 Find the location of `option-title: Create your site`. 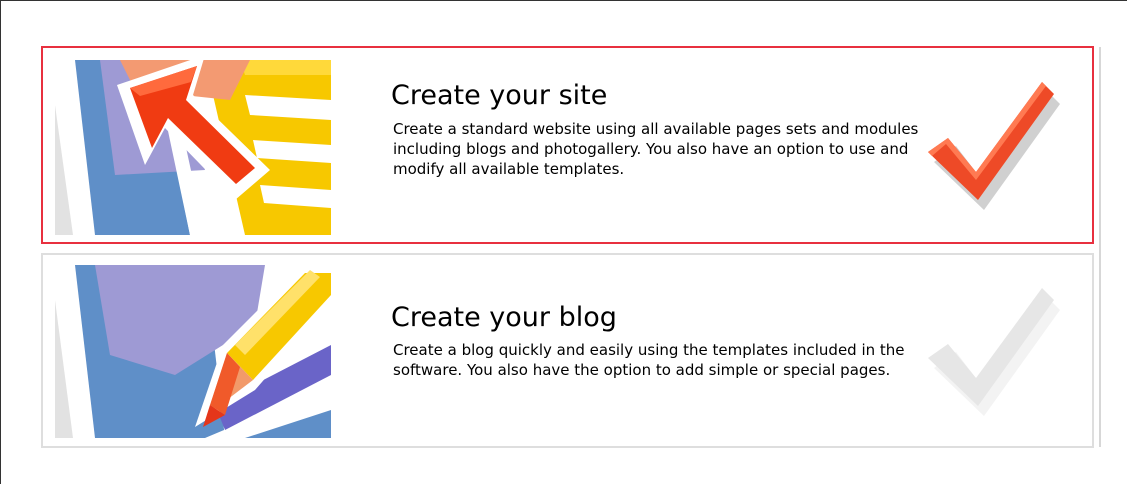

option-title: Create your site is located at coordinates (499, 95).